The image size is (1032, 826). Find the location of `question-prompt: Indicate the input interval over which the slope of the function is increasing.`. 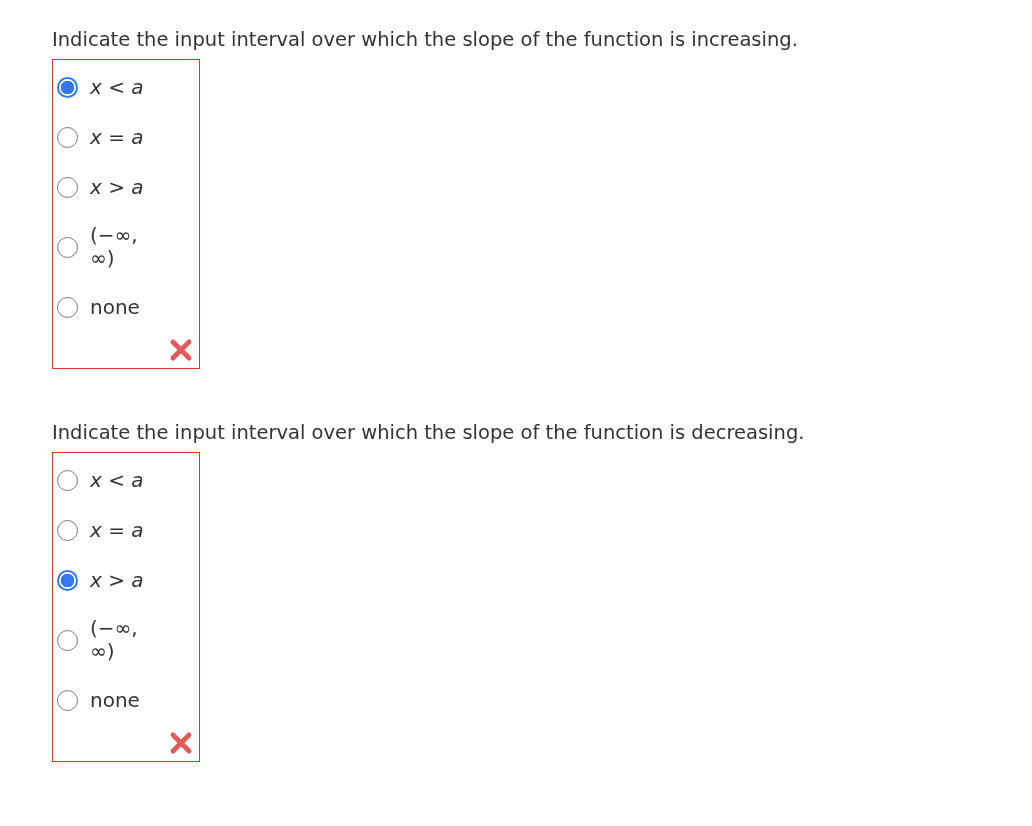

question-prompt: Indicate the input interval over which the slope of the function is increasing. is located at coordinates (425, 39).